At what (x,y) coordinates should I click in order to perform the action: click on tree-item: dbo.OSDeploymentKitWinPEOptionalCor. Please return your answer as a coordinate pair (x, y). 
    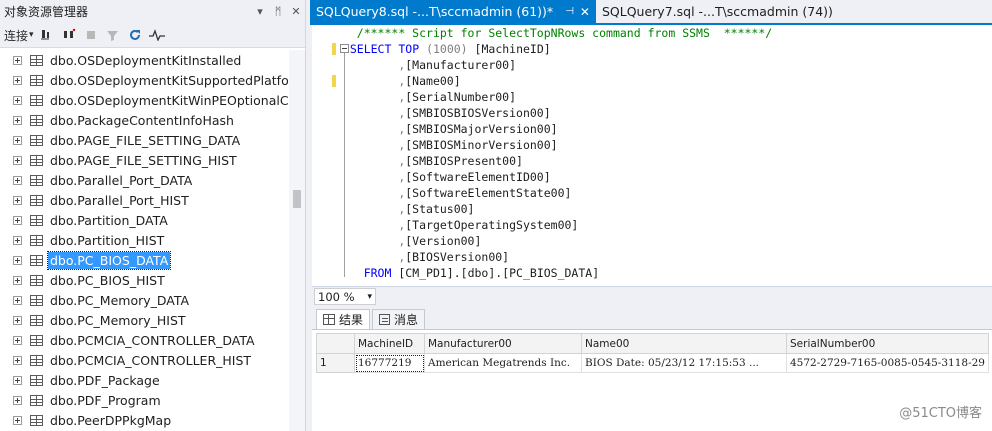
    Looking at the image, I should click on (144, 100).